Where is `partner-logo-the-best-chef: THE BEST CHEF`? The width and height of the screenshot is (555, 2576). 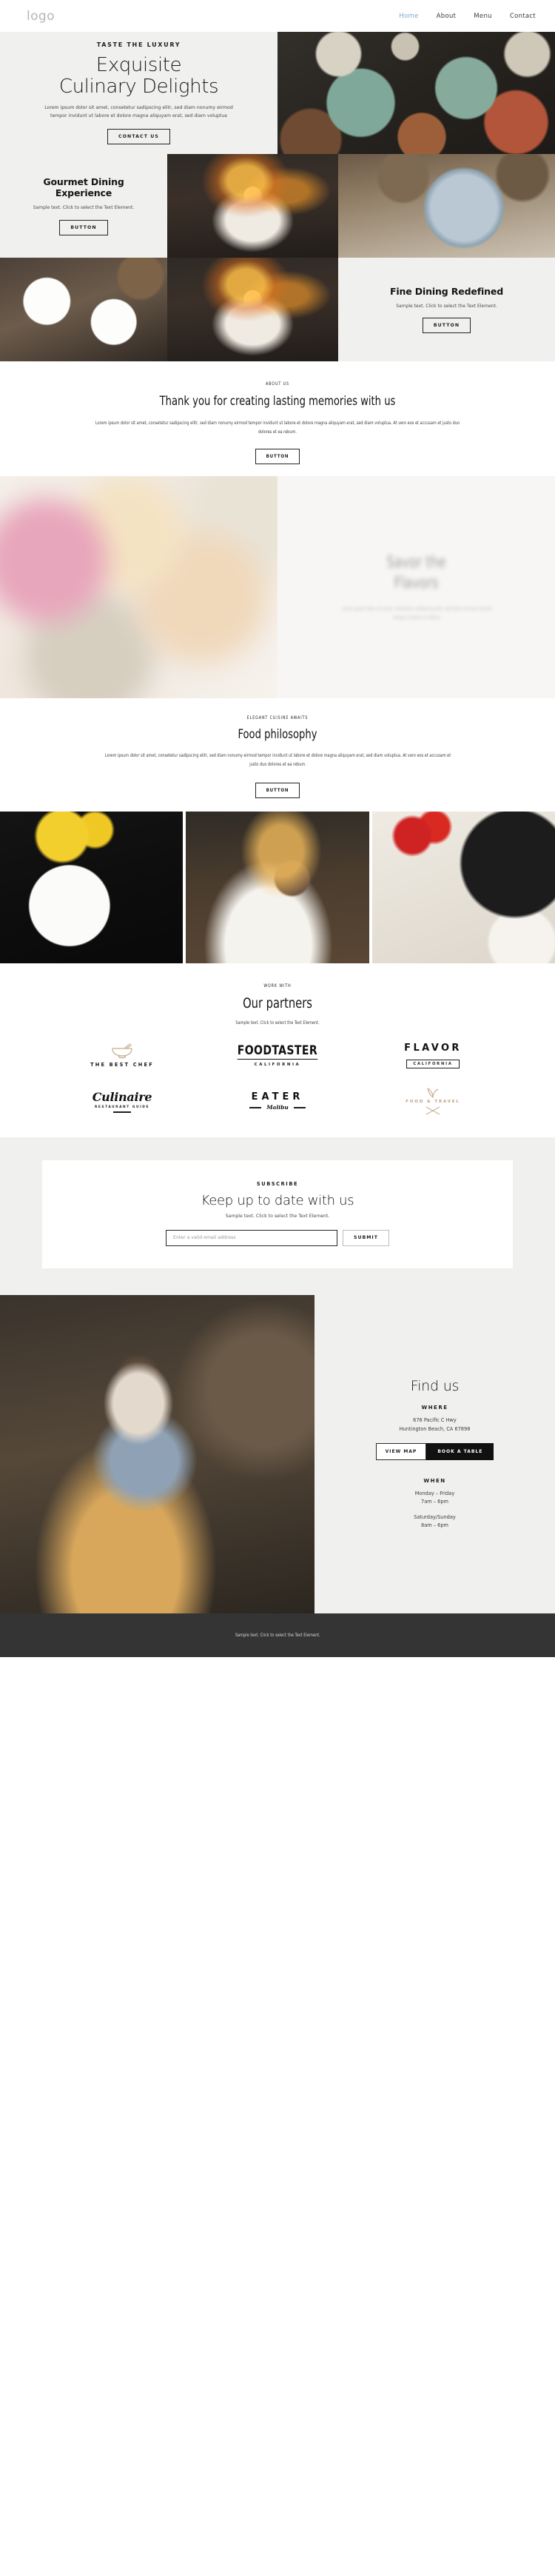
partner-logo-the-best-chef: THE BEST CHEF is located at coordinates (122, 1055).